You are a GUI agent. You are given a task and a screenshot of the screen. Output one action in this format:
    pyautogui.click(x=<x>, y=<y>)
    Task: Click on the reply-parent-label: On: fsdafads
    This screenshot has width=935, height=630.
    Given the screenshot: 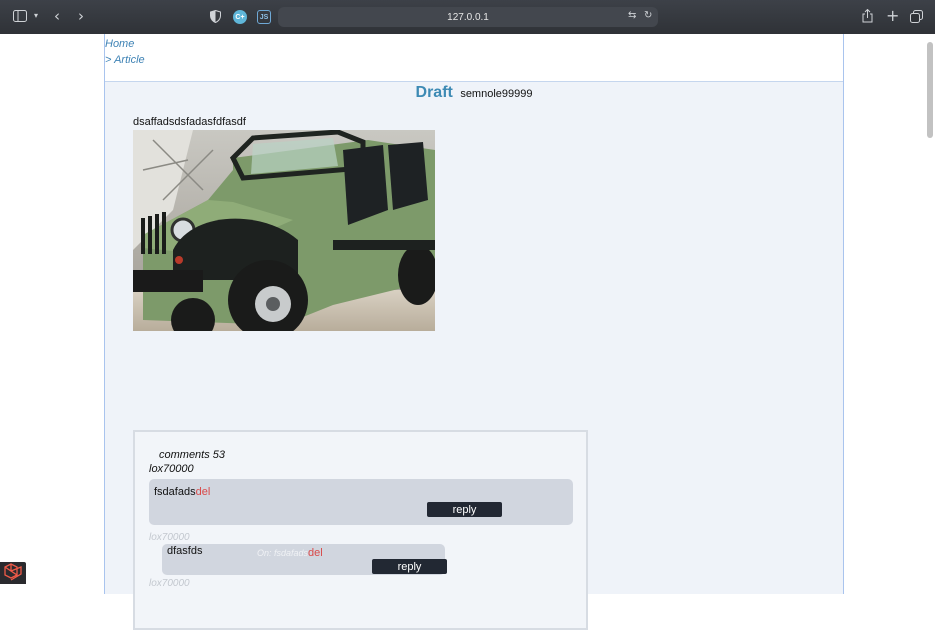 What is the action you would take?
    pyautogui.click(x=283, y=553)
    